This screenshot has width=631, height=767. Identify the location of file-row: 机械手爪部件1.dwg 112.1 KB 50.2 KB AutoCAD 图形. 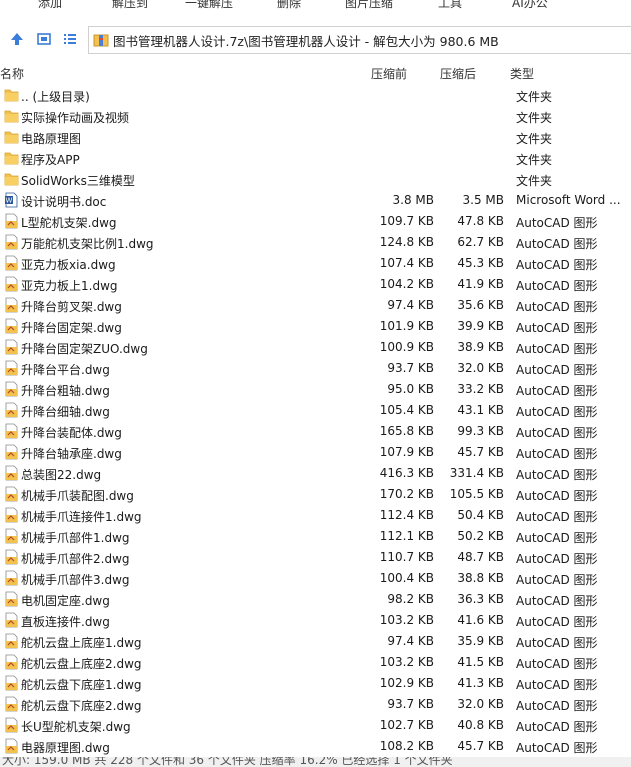
(315, 536).